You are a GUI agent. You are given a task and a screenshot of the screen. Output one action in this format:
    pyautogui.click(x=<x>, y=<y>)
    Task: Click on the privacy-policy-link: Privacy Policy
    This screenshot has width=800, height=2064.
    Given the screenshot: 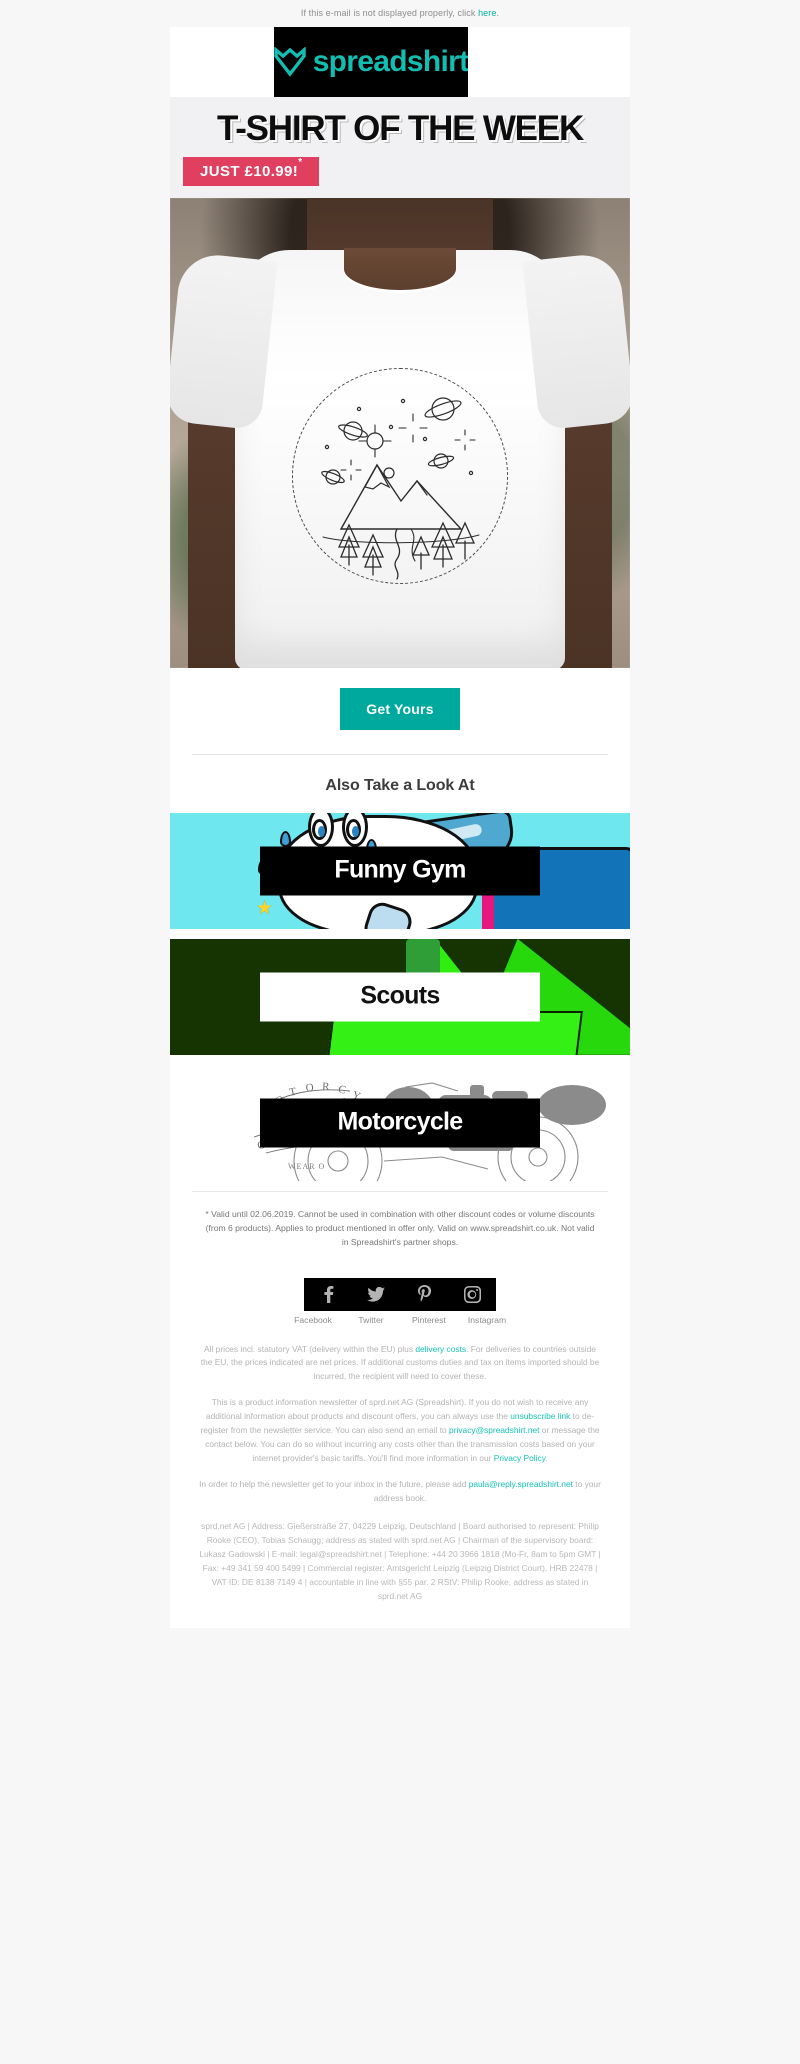 What is the action you would take?
    pyautogui.click(x=520, y=1458)
    